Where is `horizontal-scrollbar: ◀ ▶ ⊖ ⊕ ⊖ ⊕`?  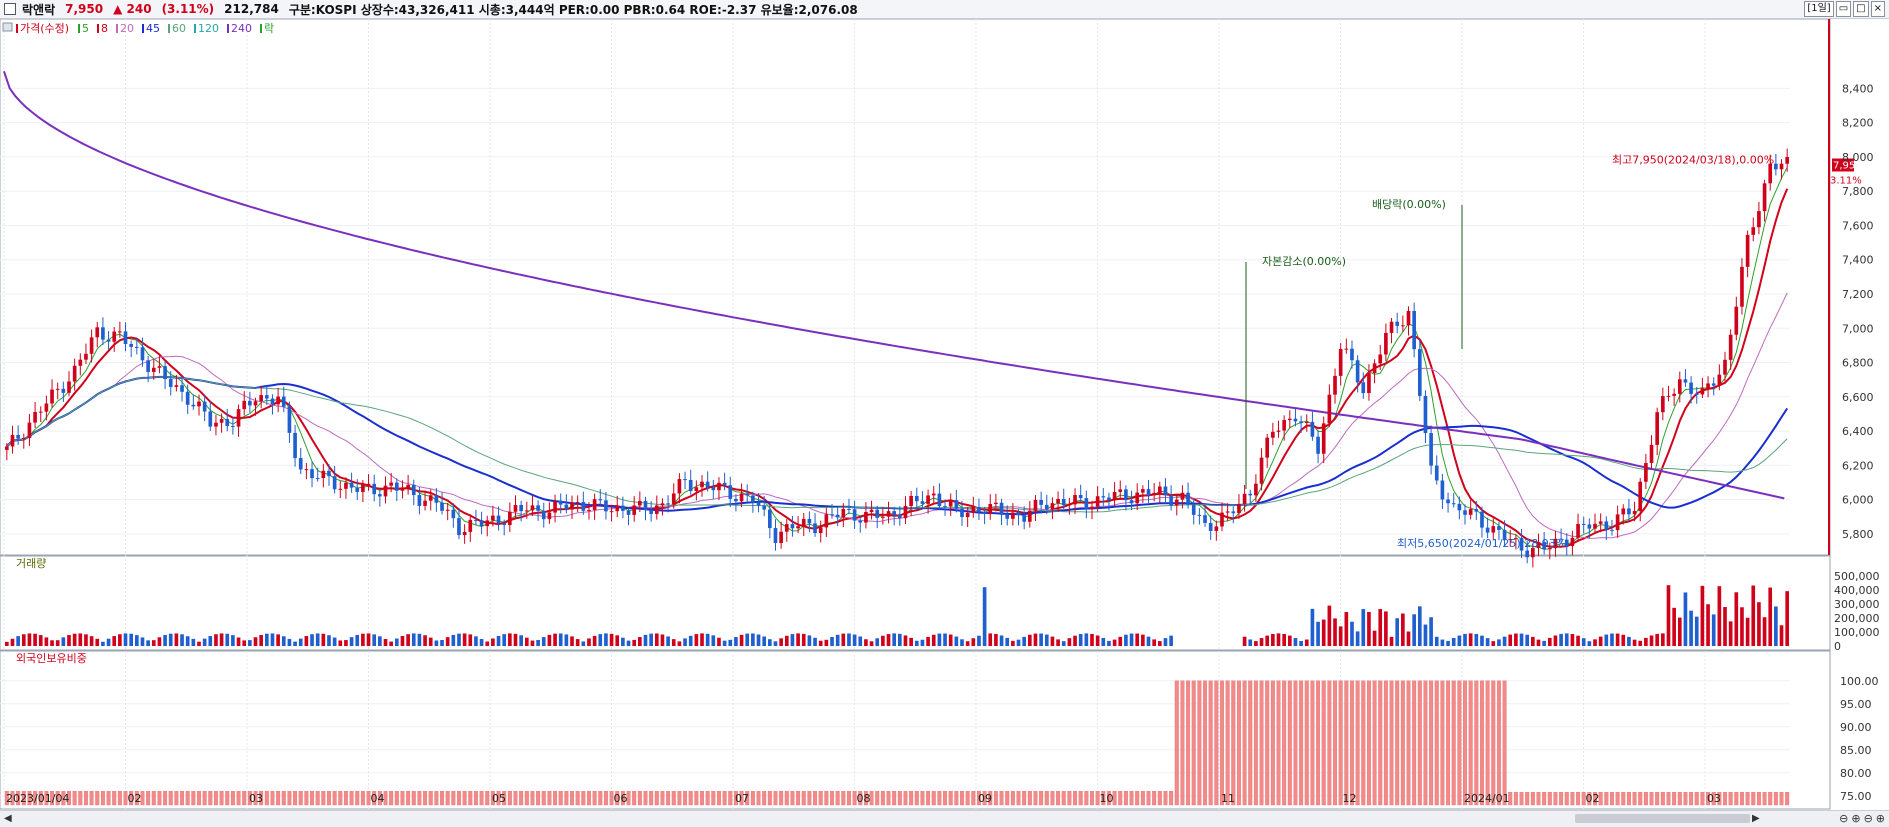 horizontal-scrollbar: ◀ ▶ ⊖ ⊕ ⊖ ⊕ is located at coordinates (944, 818).